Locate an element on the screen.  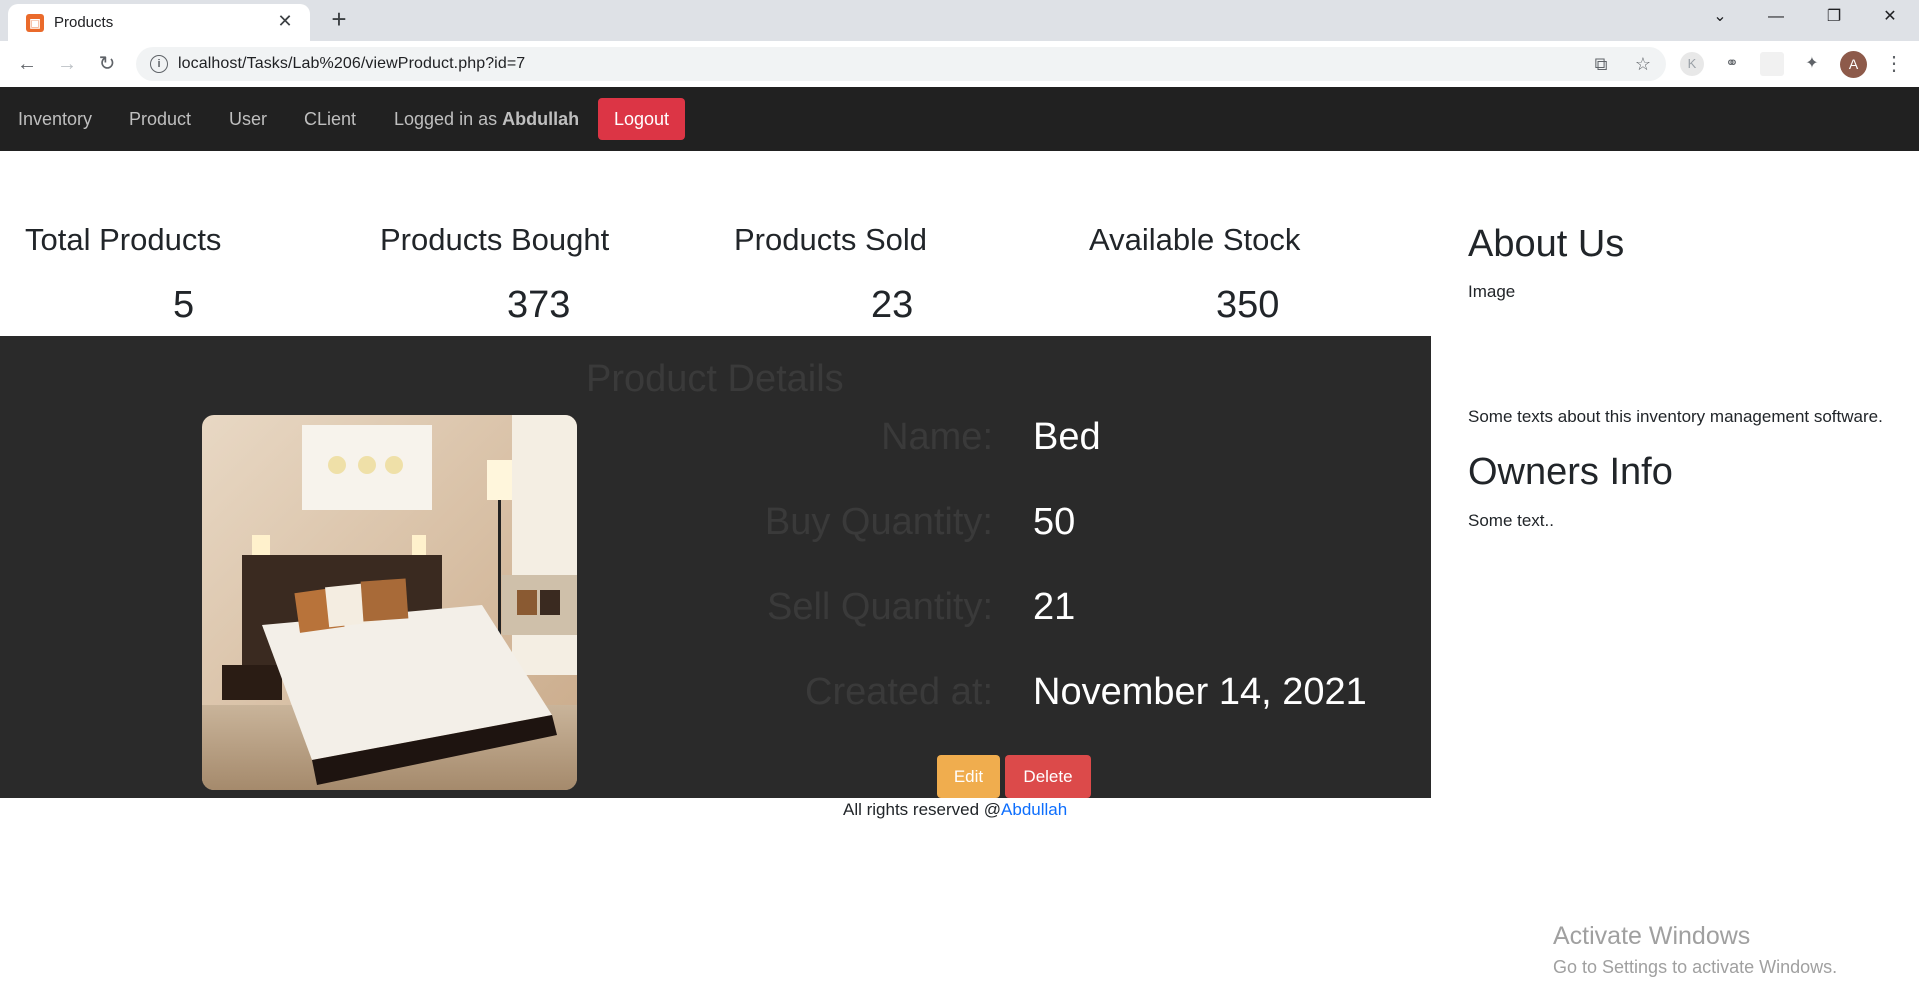
tab-search-chevron-icon: ⌄ is located at coordinates (1720, 17).